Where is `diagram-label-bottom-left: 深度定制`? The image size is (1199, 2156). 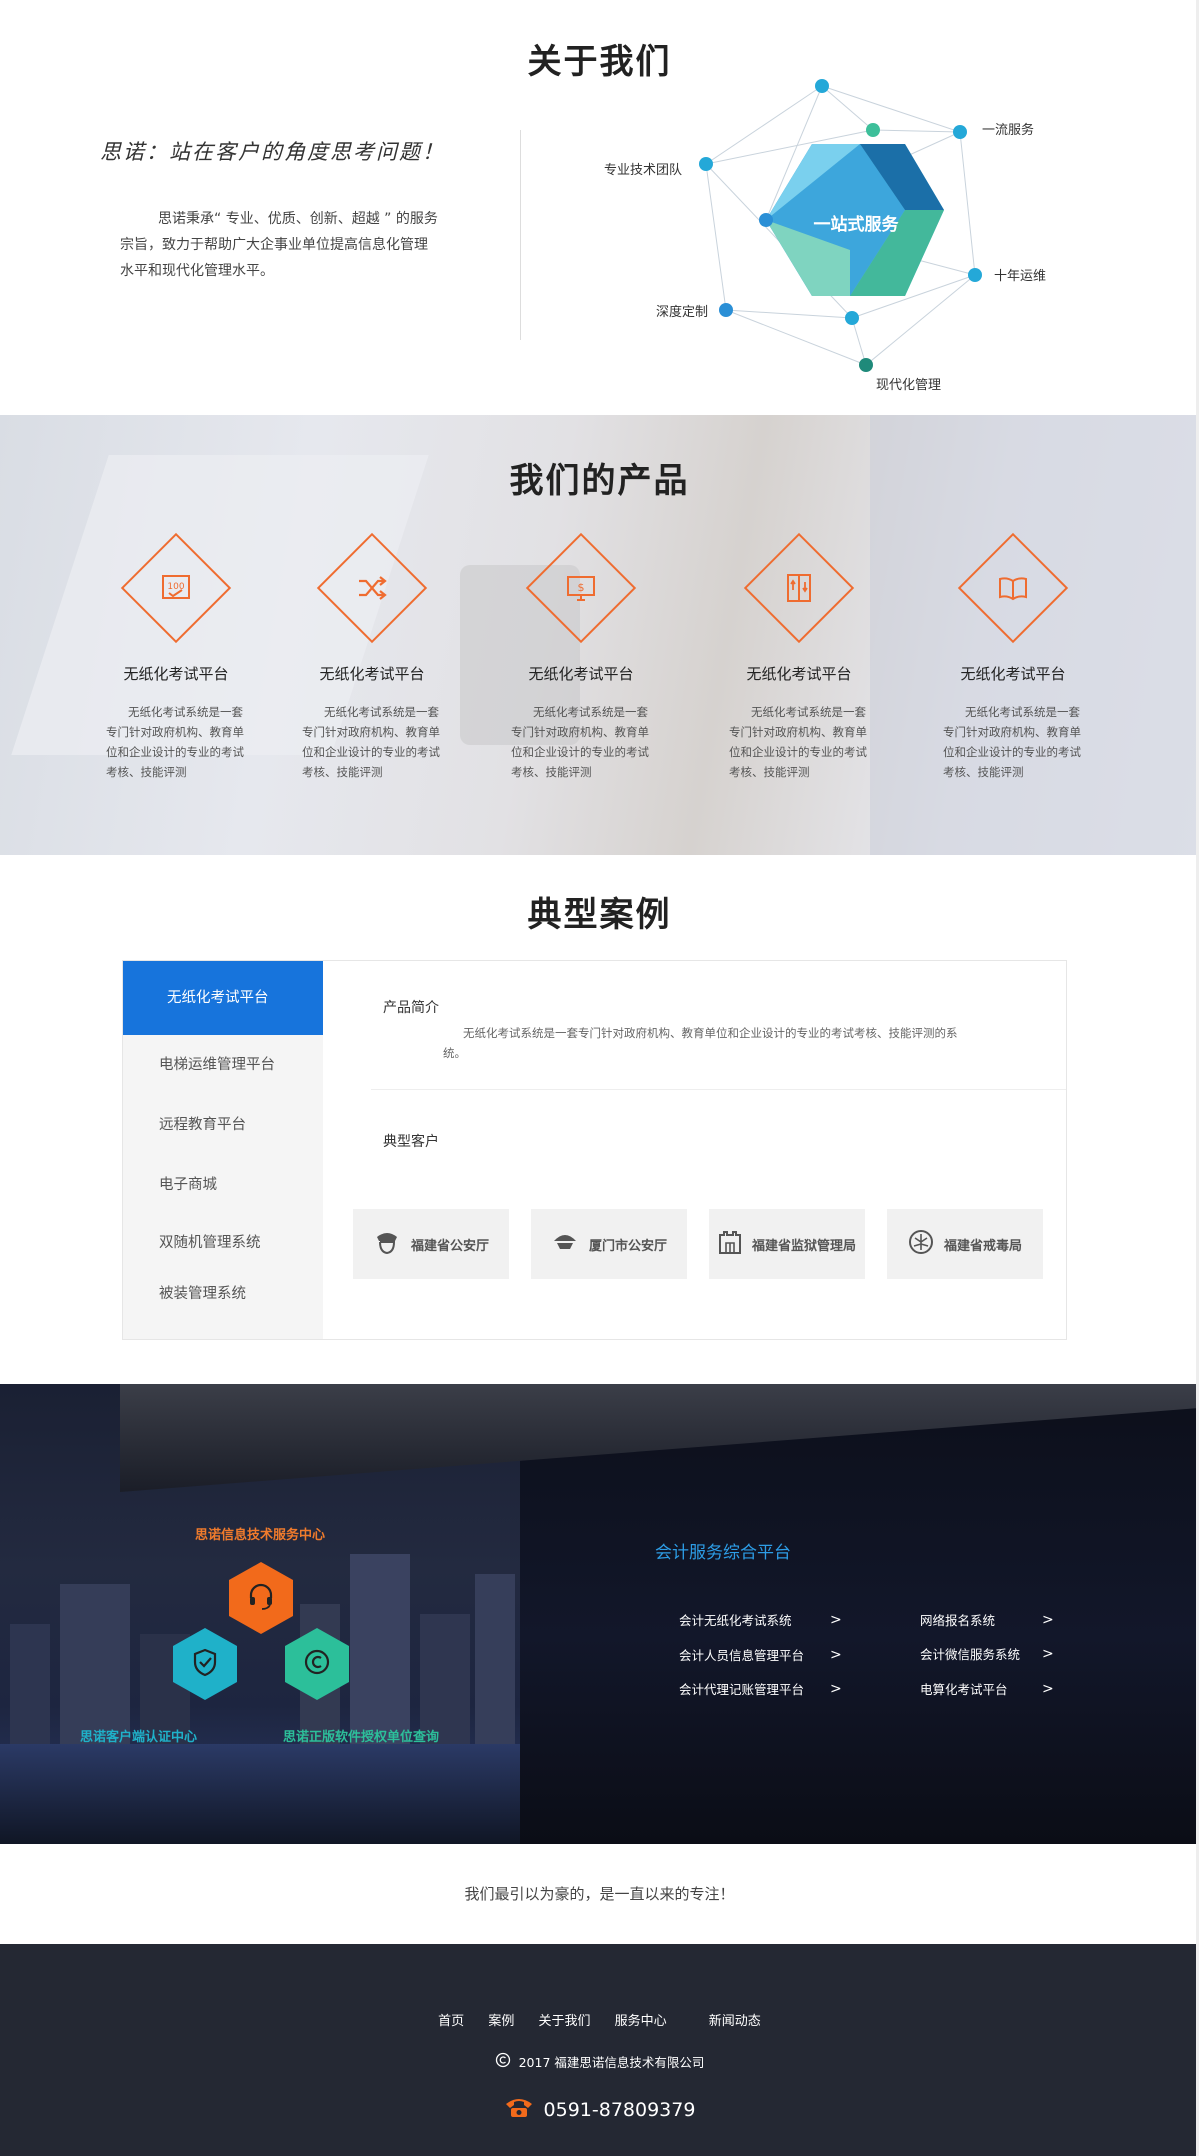
diagram-label-bottom-left: 深度定制 is located at coordinates (682, 312).